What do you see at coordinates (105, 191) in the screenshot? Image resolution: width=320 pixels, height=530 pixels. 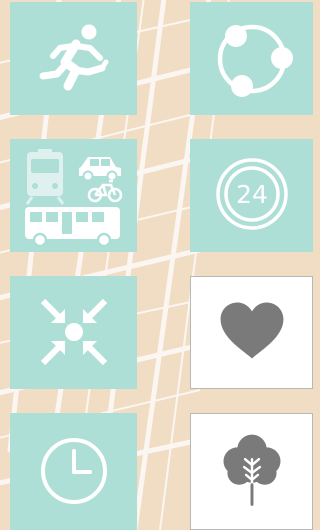 I see `bicycle-icon` at bounding box center [105, 191].